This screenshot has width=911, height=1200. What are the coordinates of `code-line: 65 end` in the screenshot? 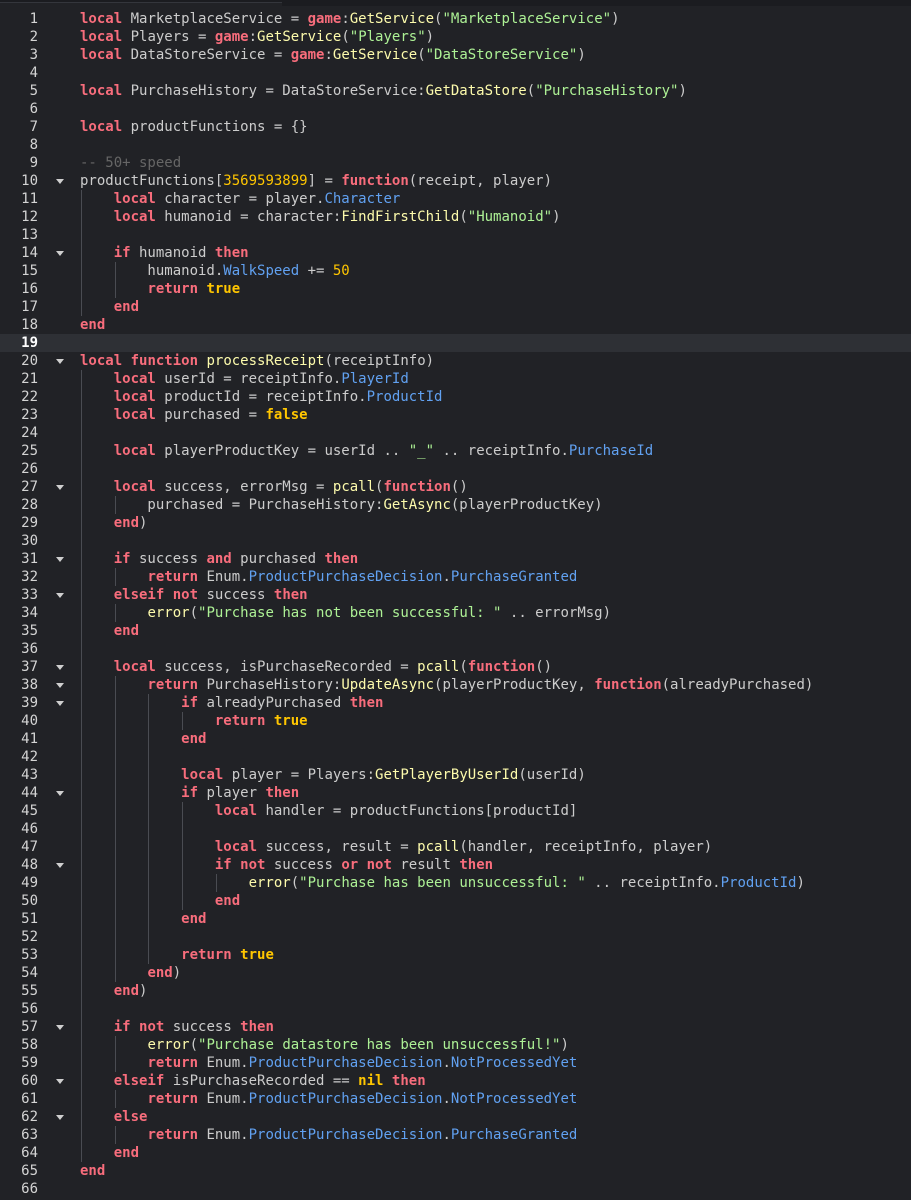 It's located at (455, 1171).